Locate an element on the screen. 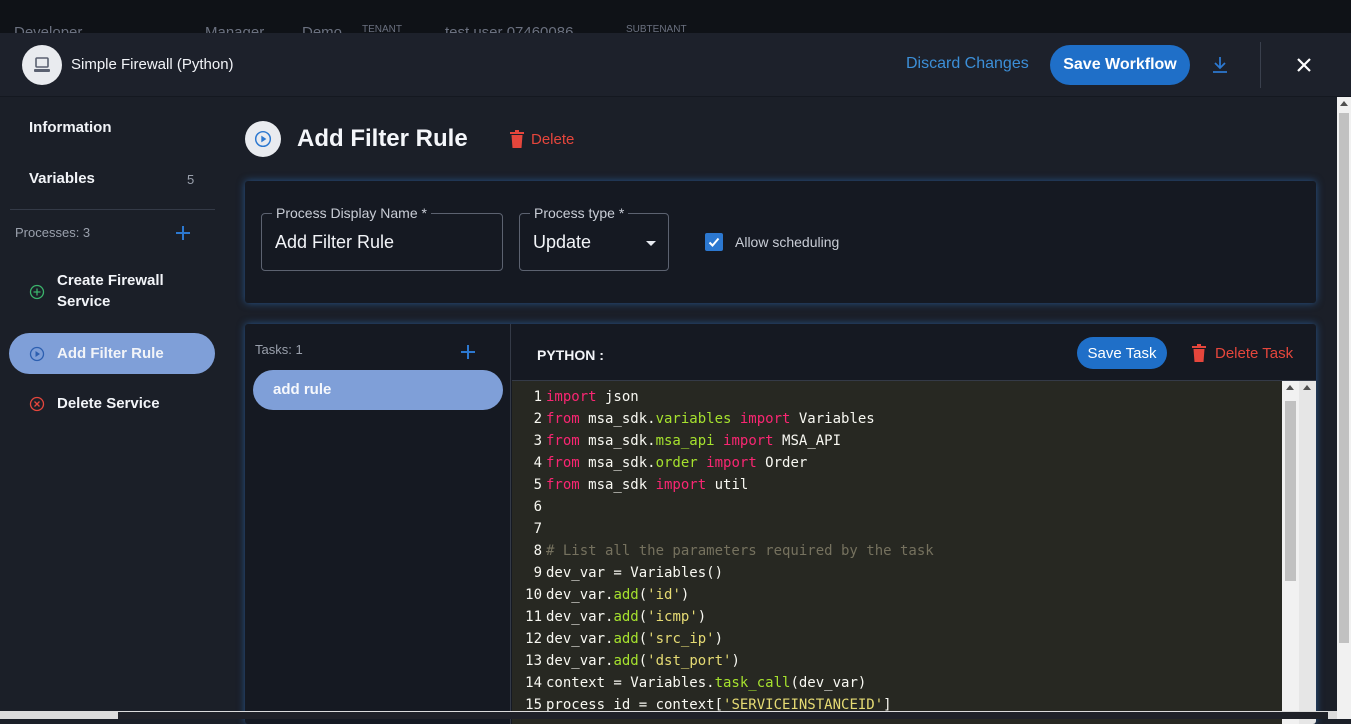 The image size is (1351, 724). allow-scheduling-checkbox is located at coordinates (714, 242).